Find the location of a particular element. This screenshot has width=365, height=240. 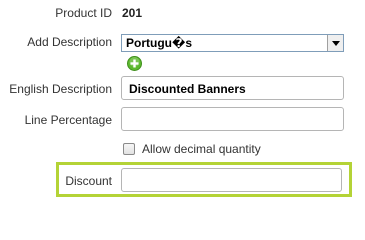

english-description-input: Discounted Banners is located at coordinates (232, 88).